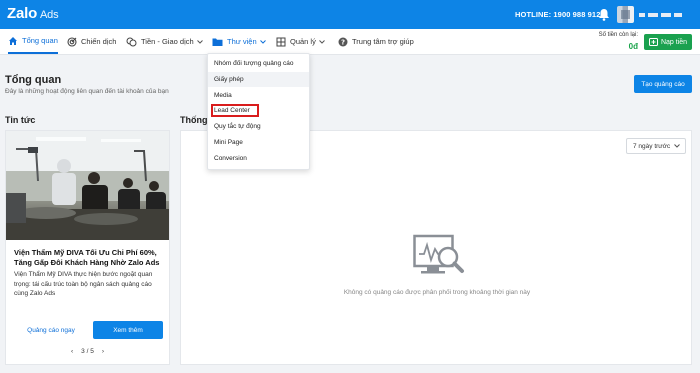 Image resolution: width=700 pixels, height=373 pixels. I want to click on news-photo, so click(87, 185).